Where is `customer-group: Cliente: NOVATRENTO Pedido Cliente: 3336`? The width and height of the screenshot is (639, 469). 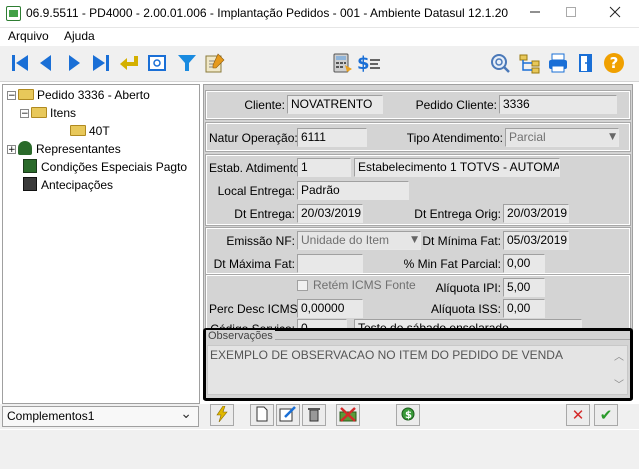 customer-group: Cliente: NOVATRENTO Pedido Cliente: 3336 is located at coordinates (418, 105).